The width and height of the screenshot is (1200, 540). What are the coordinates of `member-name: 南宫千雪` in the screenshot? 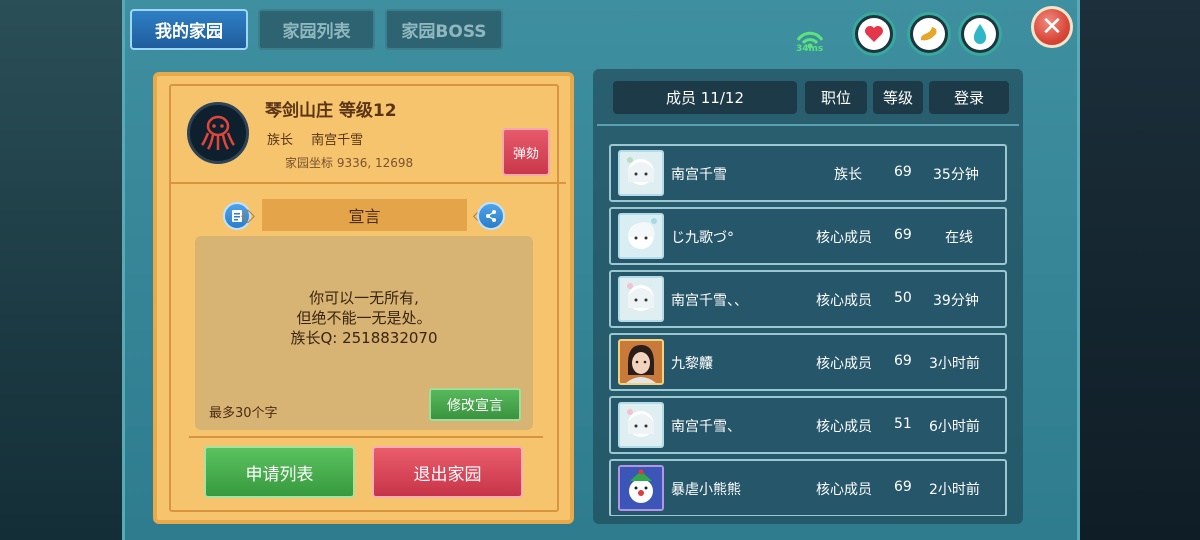 It's located at (699, 175).